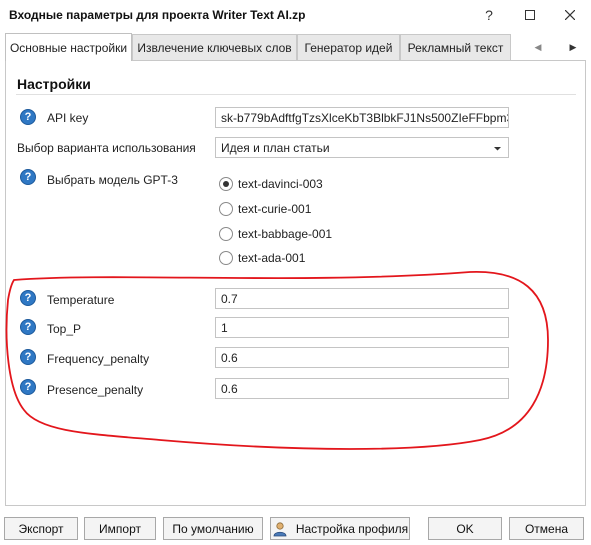 This screenshot has width=591, height=545. What do you see at coordinates (112, 180) in the screenshot?
I see `model-label: Выбрать модель GPT-3` at bounding box center [112, 180].